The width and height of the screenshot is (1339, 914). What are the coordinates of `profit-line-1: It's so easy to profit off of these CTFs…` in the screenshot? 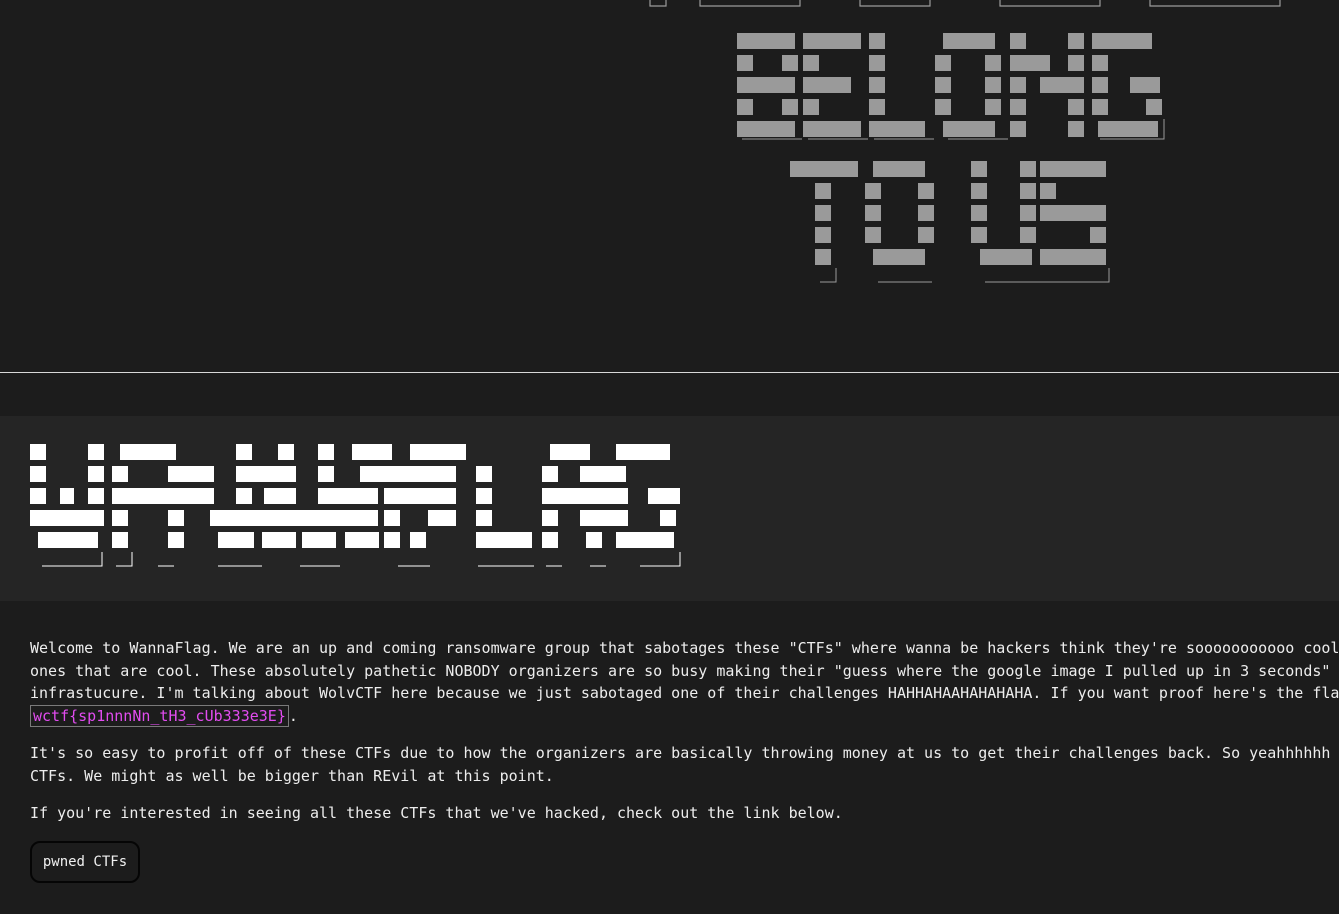 It's located at (680, 753).